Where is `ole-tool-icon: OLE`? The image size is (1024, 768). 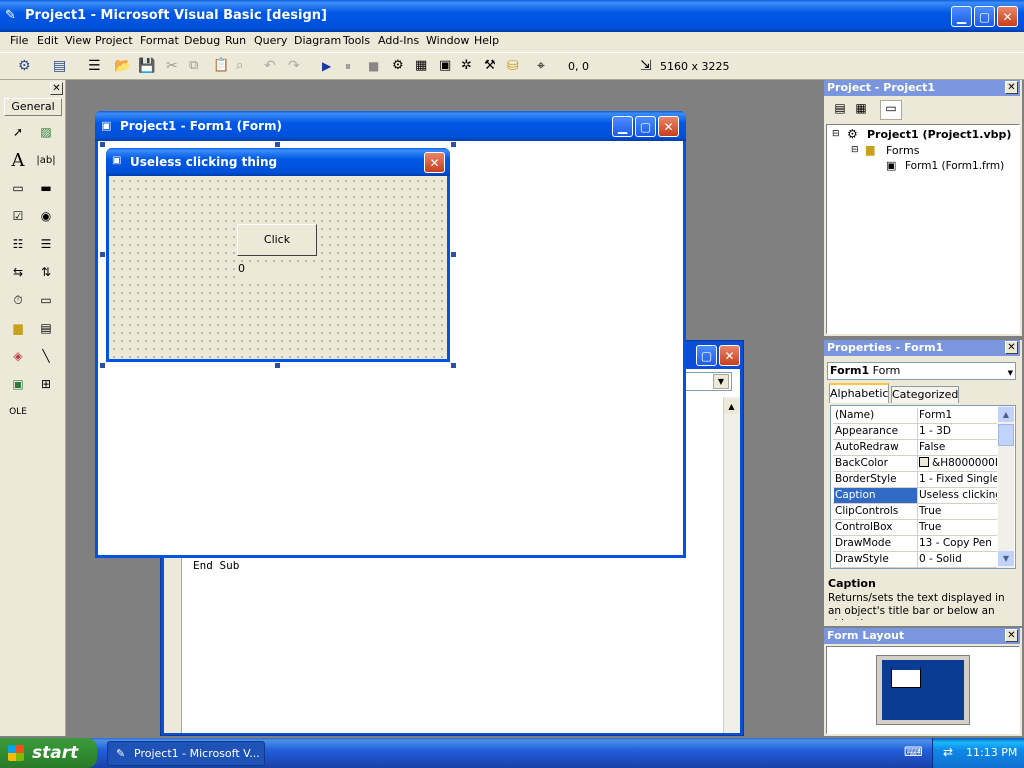 ole-tool-icon: OLE is located at coordinates (18, 412).